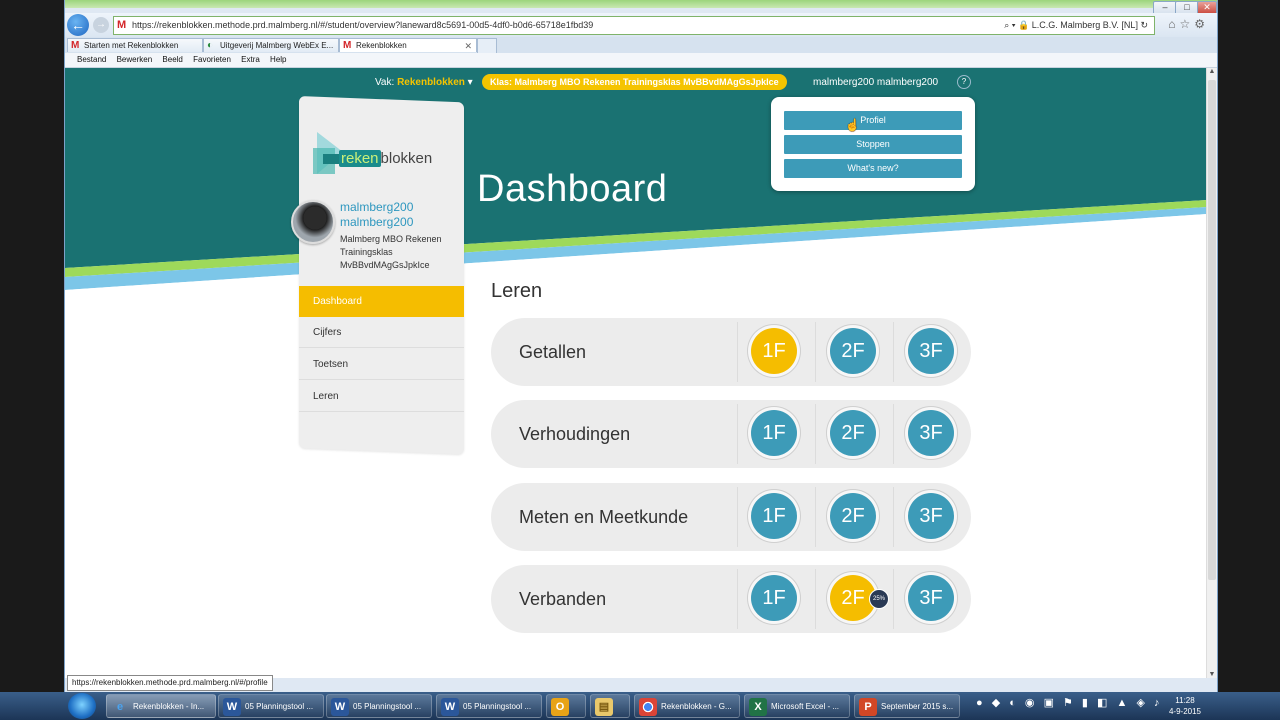  What do you see at coordinates (1212, 71) in the screenshot?
I see `scroll-up-icon: ▲` at bounding box center [1212, 71].